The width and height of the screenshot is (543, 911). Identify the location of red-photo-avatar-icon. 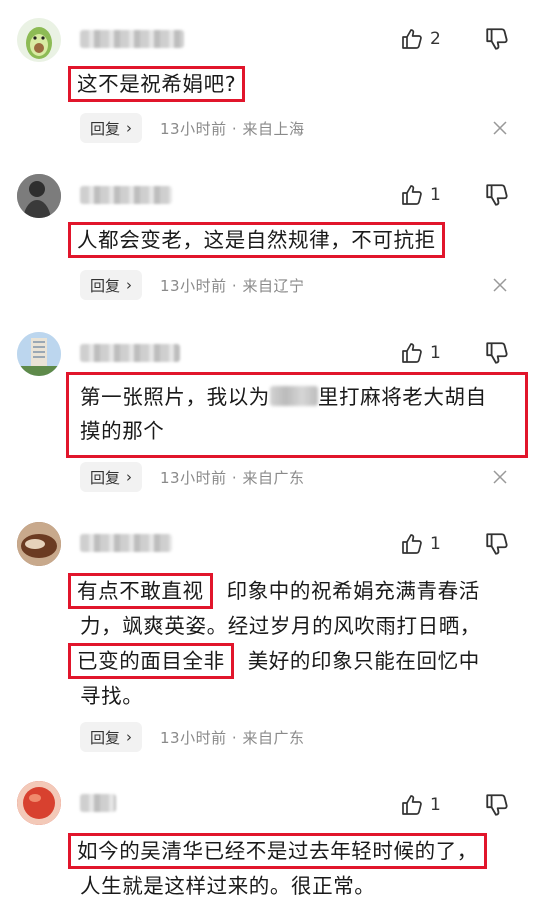
(39, 803).